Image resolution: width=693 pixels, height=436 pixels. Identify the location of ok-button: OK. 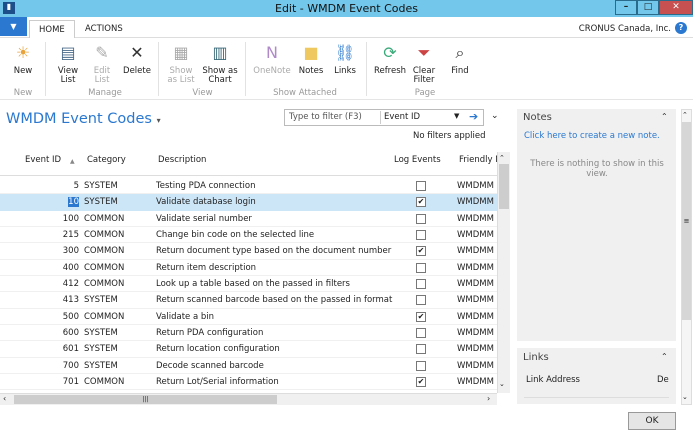
(652, 421).